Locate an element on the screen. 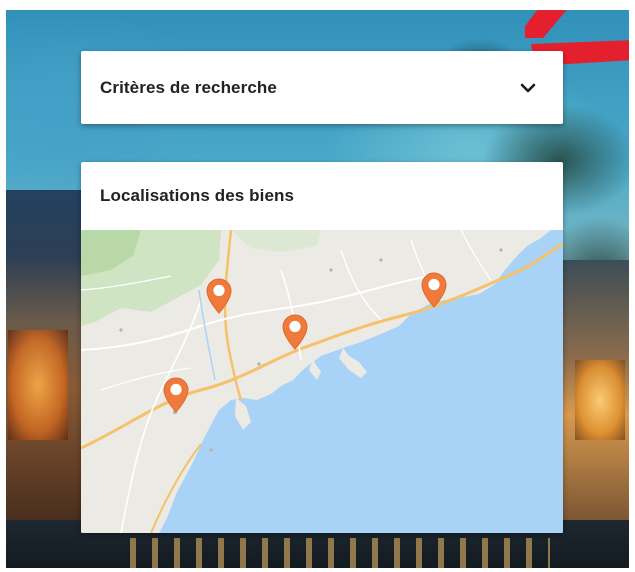 This screenshot has width=635, height=572. map-pin-cannes is located at coordinates (176, 395).